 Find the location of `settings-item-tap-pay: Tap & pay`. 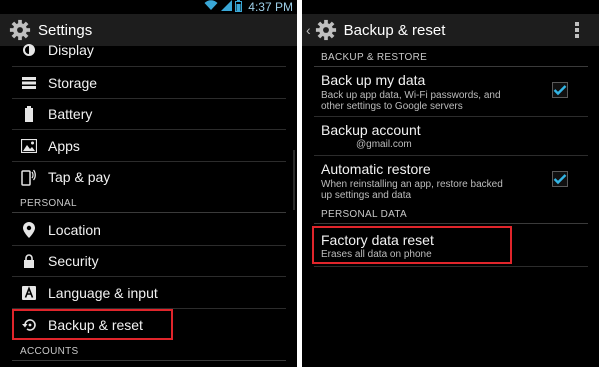

settings-item-tap-pay: Tap & pay is located at coordinates (142, 177).